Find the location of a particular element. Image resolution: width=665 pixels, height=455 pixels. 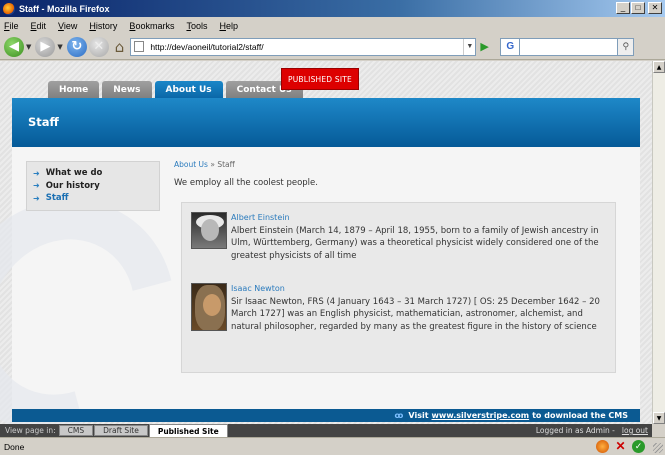

einstein-photo is located at coordinates (209, 230).